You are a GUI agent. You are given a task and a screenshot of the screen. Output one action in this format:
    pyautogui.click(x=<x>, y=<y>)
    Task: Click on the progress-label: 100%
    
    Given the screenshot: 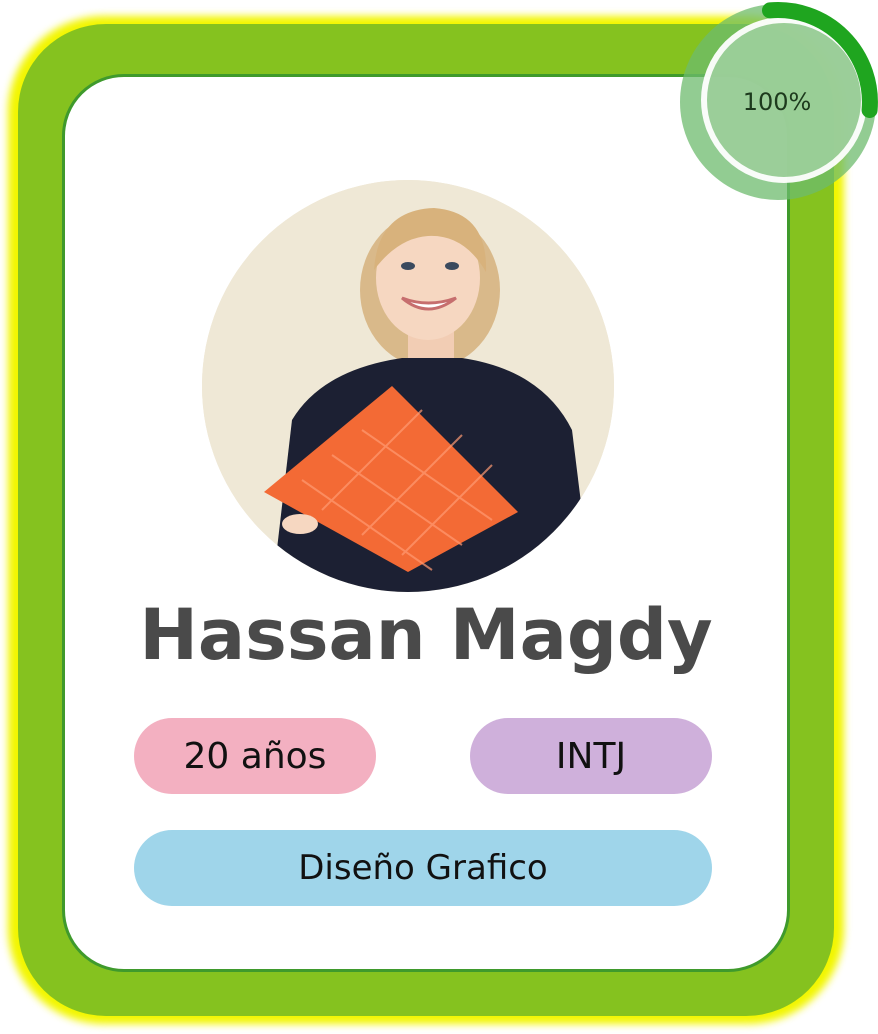 What is the action you would take?
    pyautogui.click(x=777, y=102)
    